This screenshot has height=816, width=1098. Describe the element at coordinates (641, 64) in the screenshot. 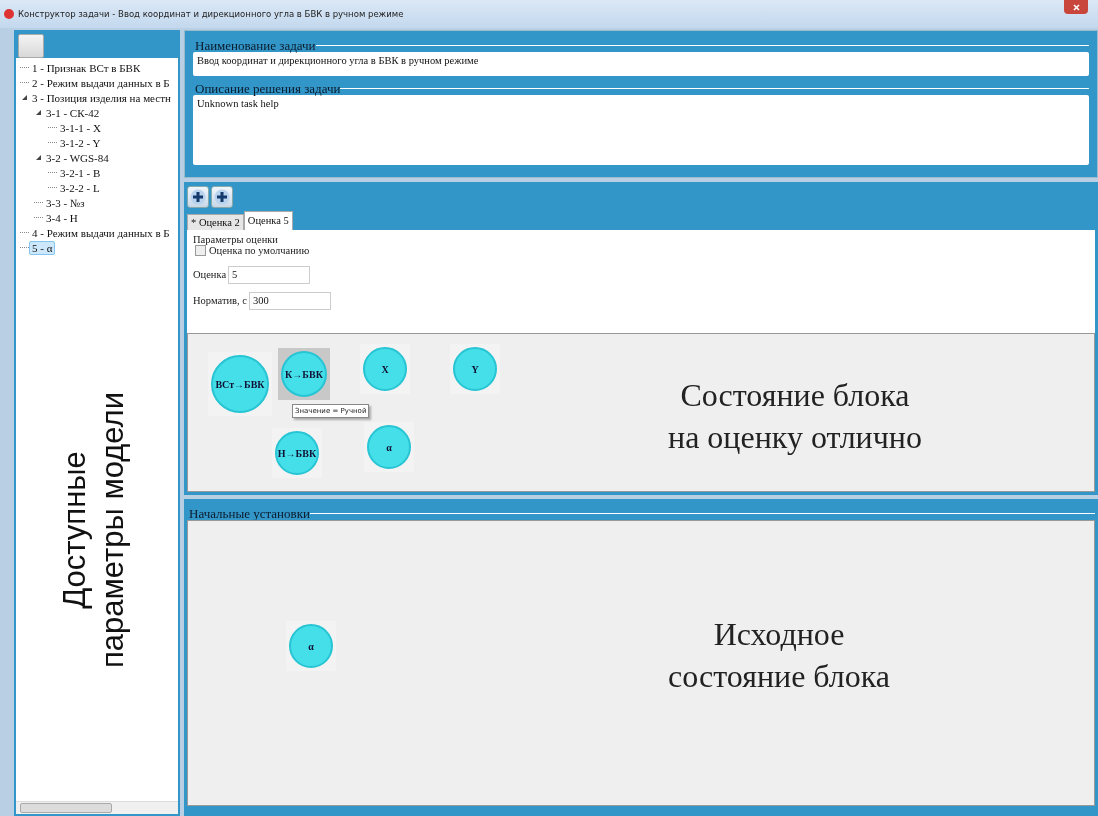

I see `task-name-field: Ввод координат и дирекционного угла в БВК в ручном режиме` at that location.